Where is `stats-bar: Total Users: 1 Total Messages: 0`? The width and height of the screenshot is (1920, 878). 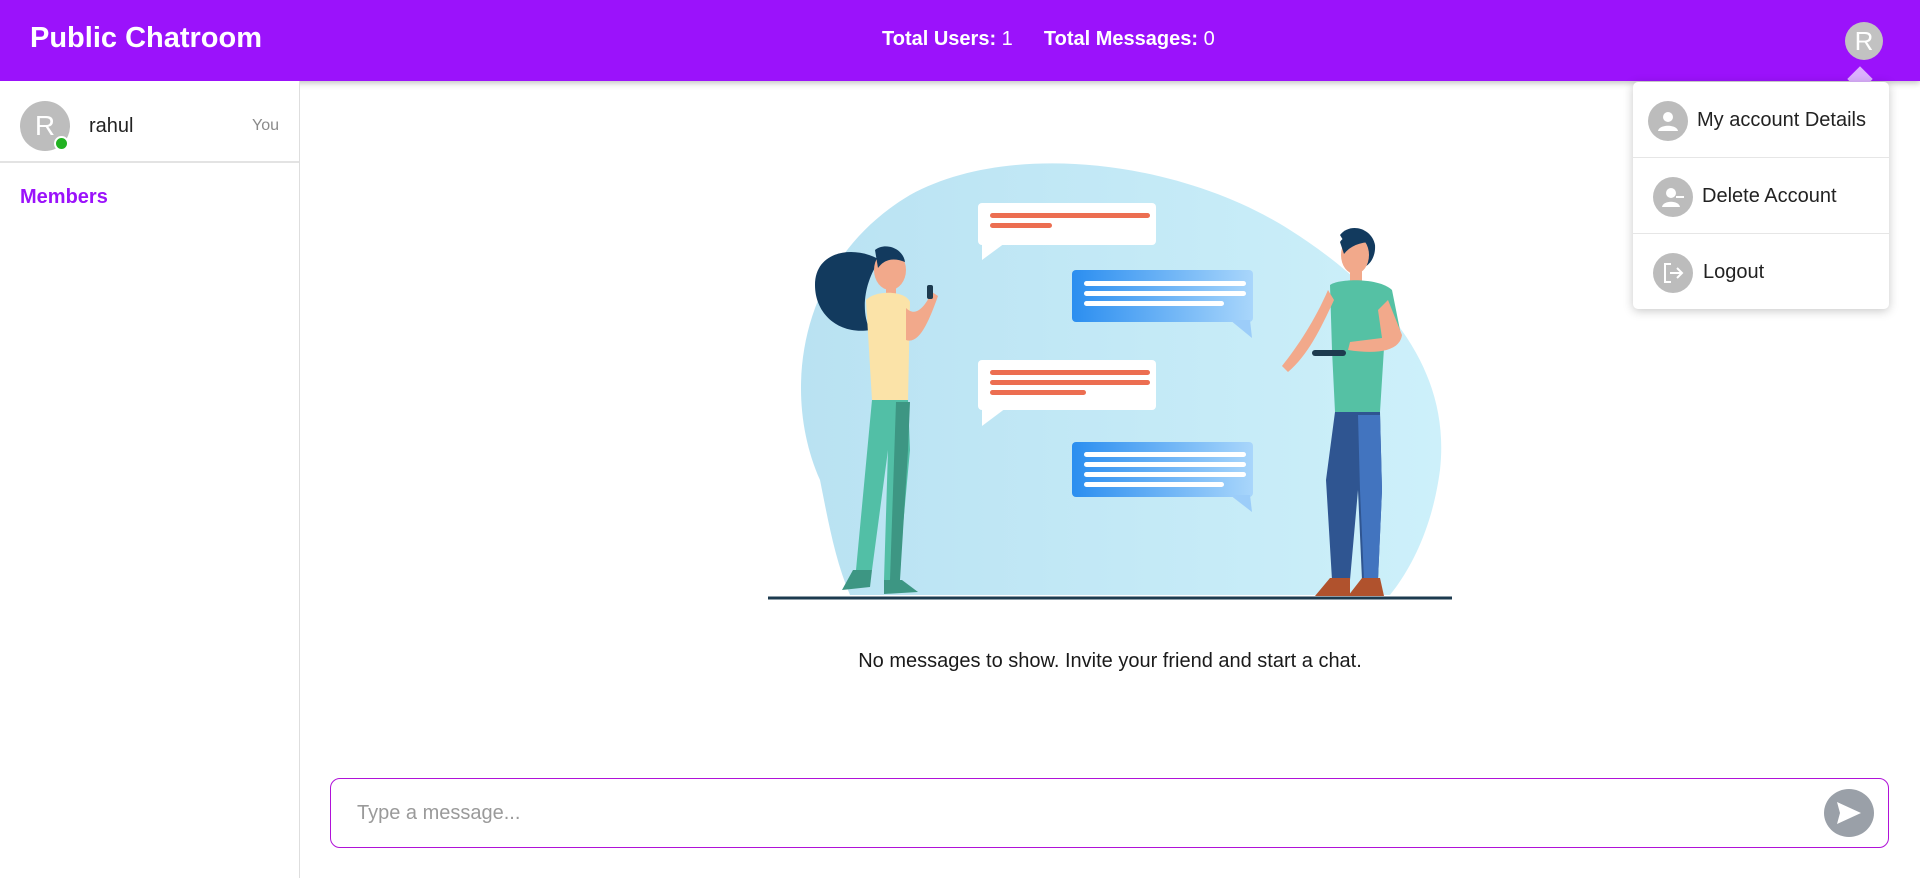
stats-bar: Total Users: 1 Total Messages: 0 is located at coordinates (1048, 39).